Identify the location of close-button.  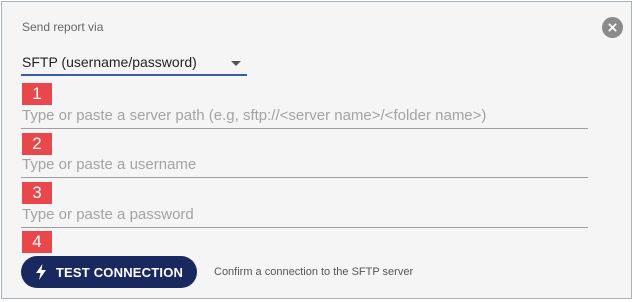
(612, 27).